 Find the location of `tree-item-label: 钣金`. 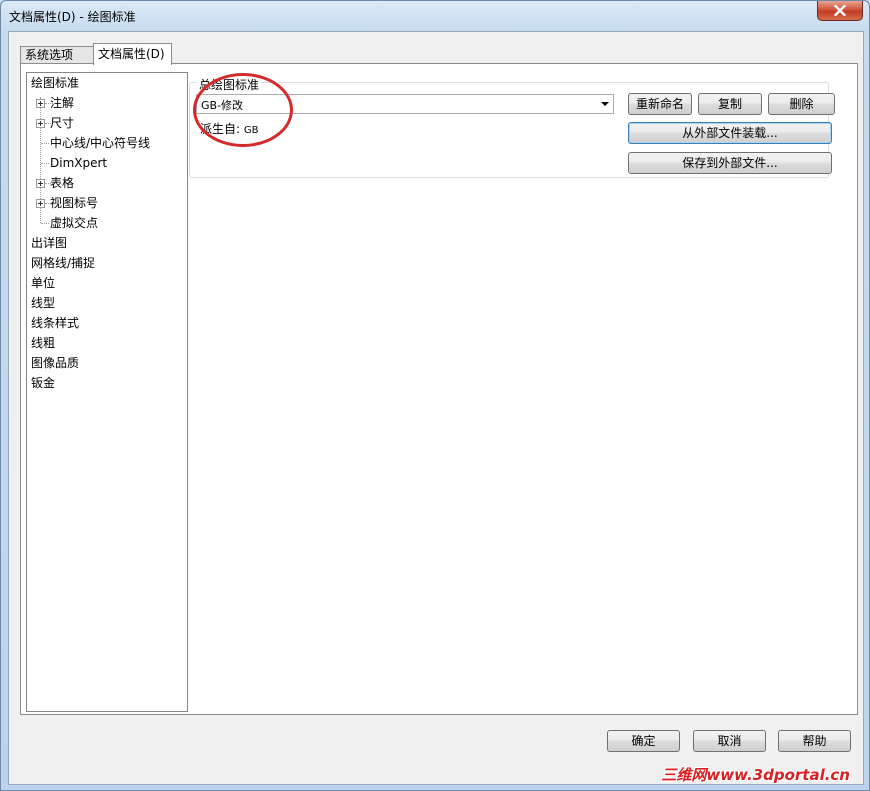

tree-item-label: 钣金 is located at coordinates (43, 383).